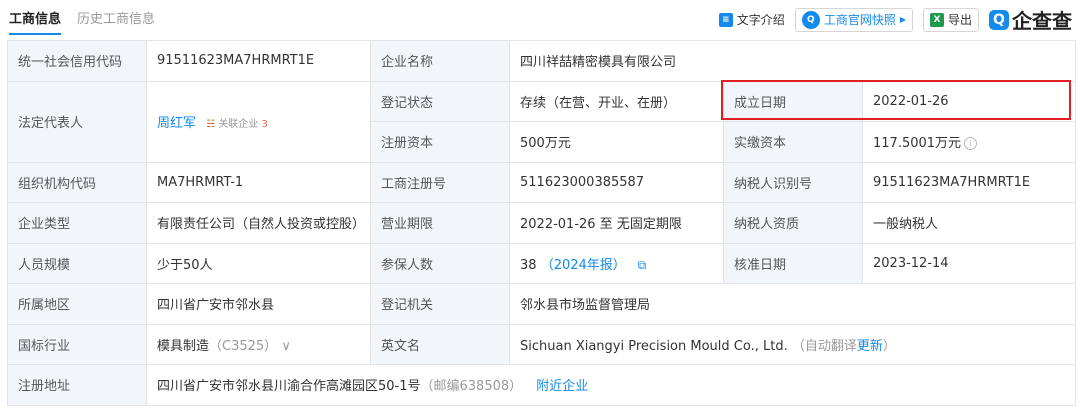  What do you see at coordinates (540, 20) in the screenshot?
I see `top-bar: 工商信息 历史工商信息 ≡ 文字介绍 Q 工商官网快照 ▶ X 导出 Q 企查查` at bounding box center [540, 20].